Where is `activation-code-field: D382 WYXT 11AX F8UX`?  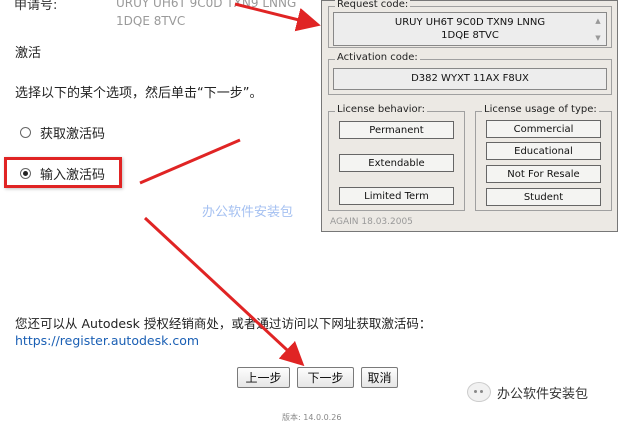
activation-code-field: D382 WYXT 11AX F8UX is located at coordinates (470, 79).